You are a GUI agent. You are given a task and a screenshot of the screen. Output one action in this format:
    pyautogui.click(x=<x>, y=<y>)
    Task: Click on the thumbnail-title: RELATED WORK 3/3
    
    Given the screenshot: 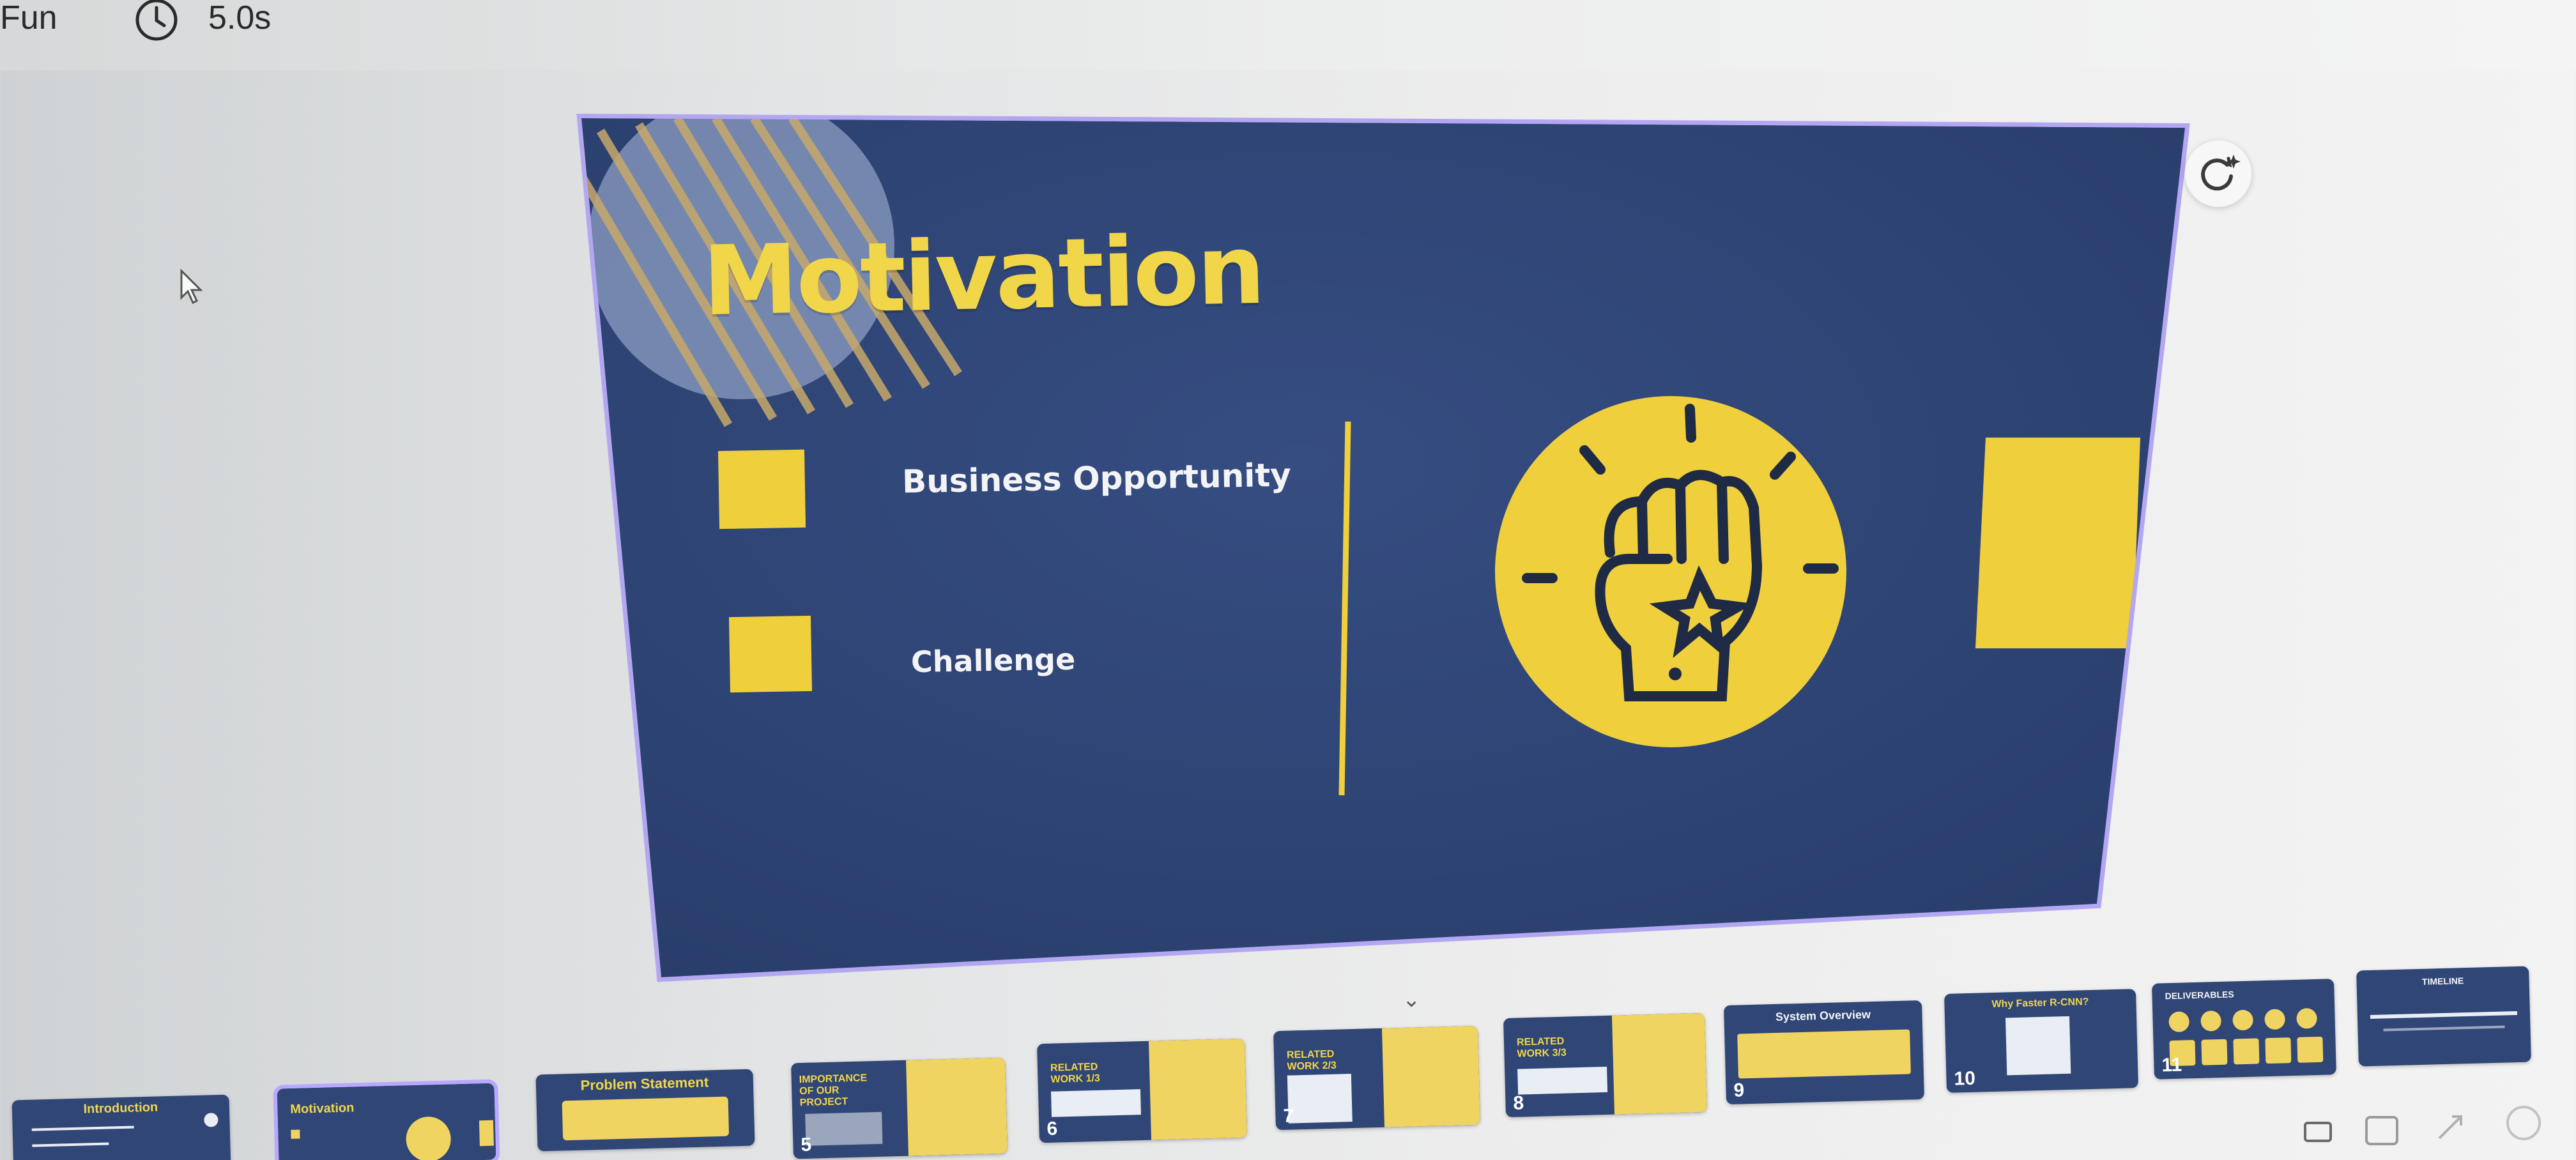 What is the action you would take?
    pyautogui.click(x=1541, y=1047)
    